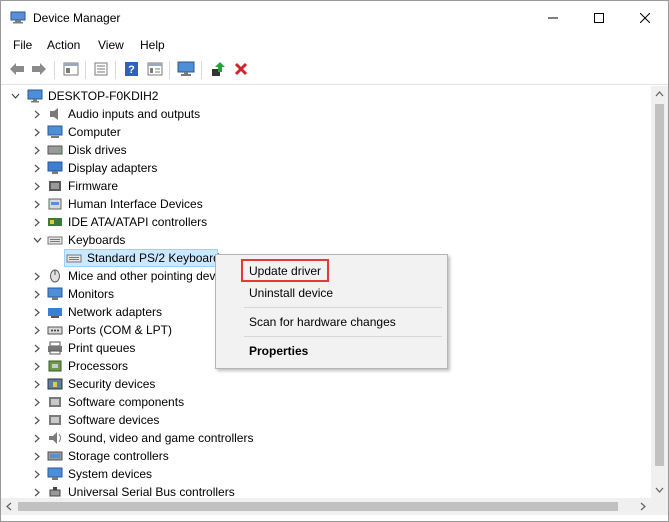  I want to click on help-button: ?, so click(132, 69).